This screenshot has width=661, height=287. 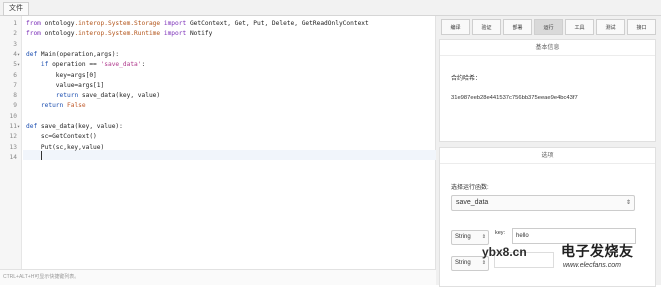 I want to click on code-text: return save_data(key, value), so click(x=93, y=96).